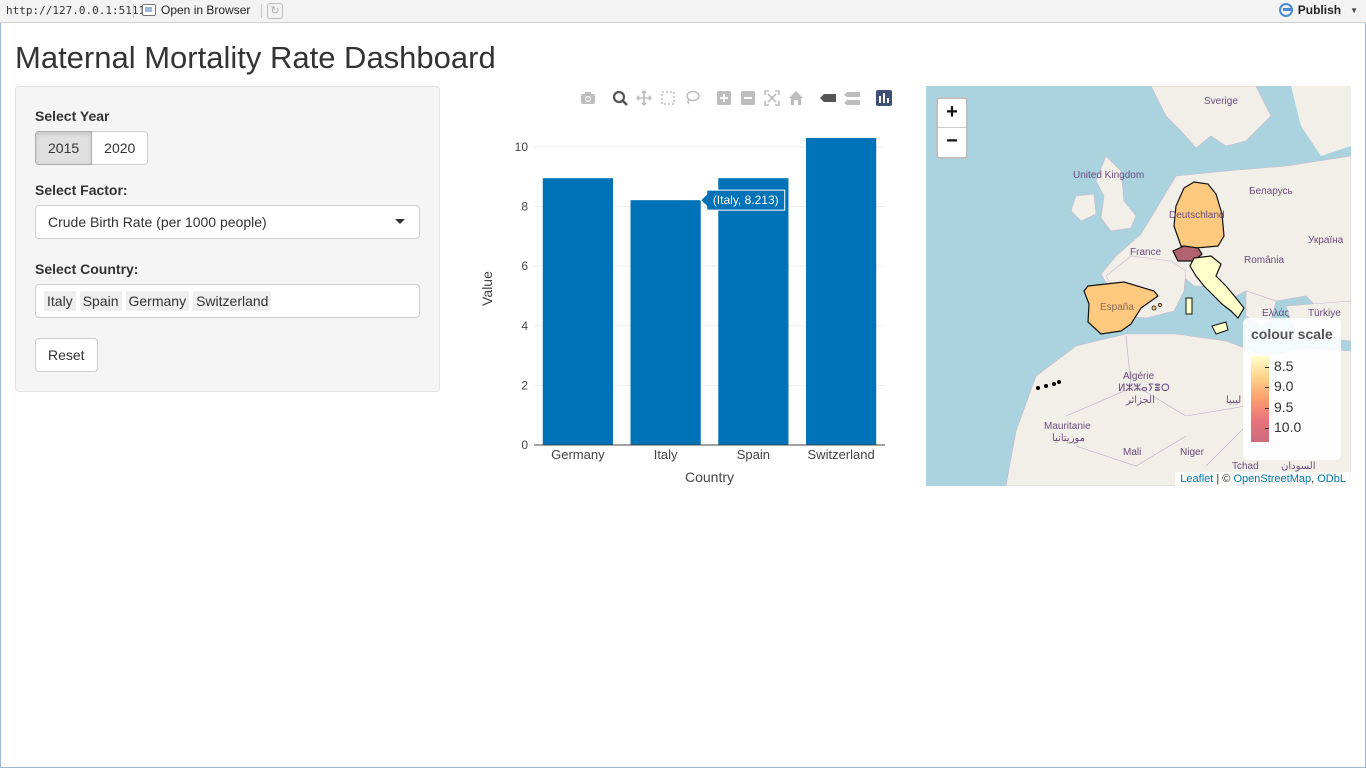 Image resolution: width=1366 pixels, height=768 pixels. Describe the element at coordinates (275, 11) in the screenshot. I see `refresh-icon: ↻` at that location.